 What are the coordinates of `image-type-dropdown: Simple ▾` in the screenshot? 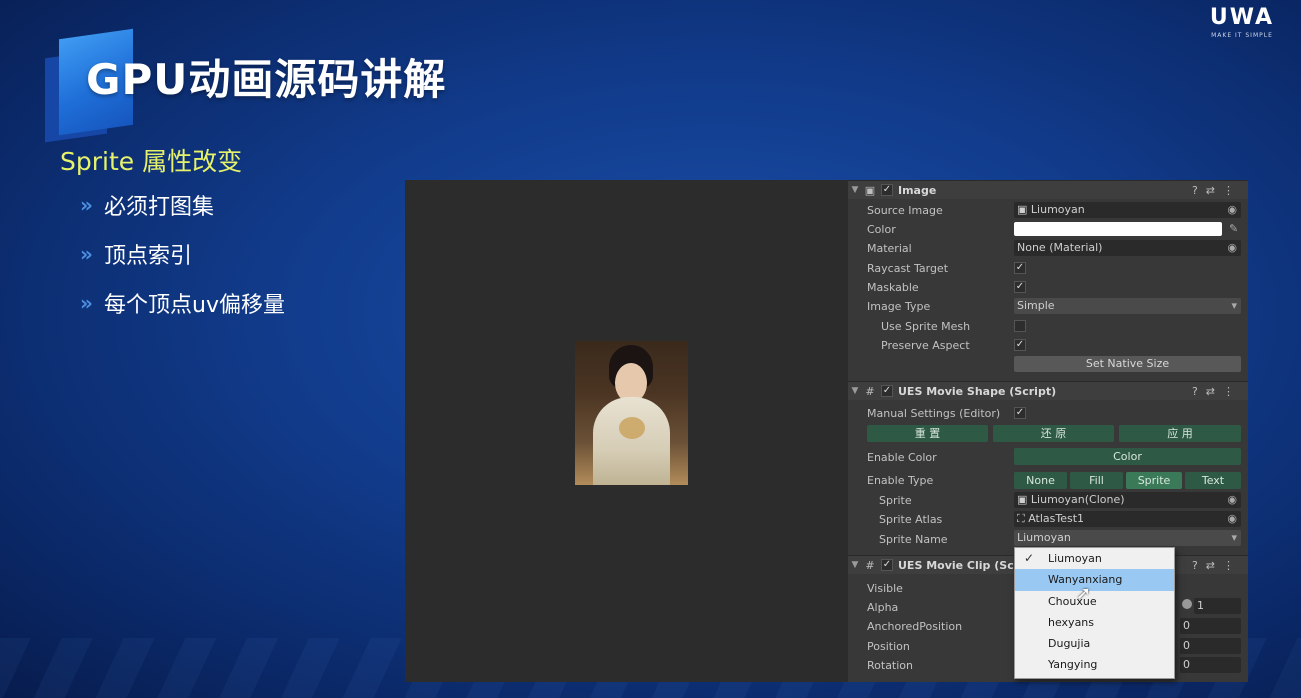 It's located at (1127, 306).